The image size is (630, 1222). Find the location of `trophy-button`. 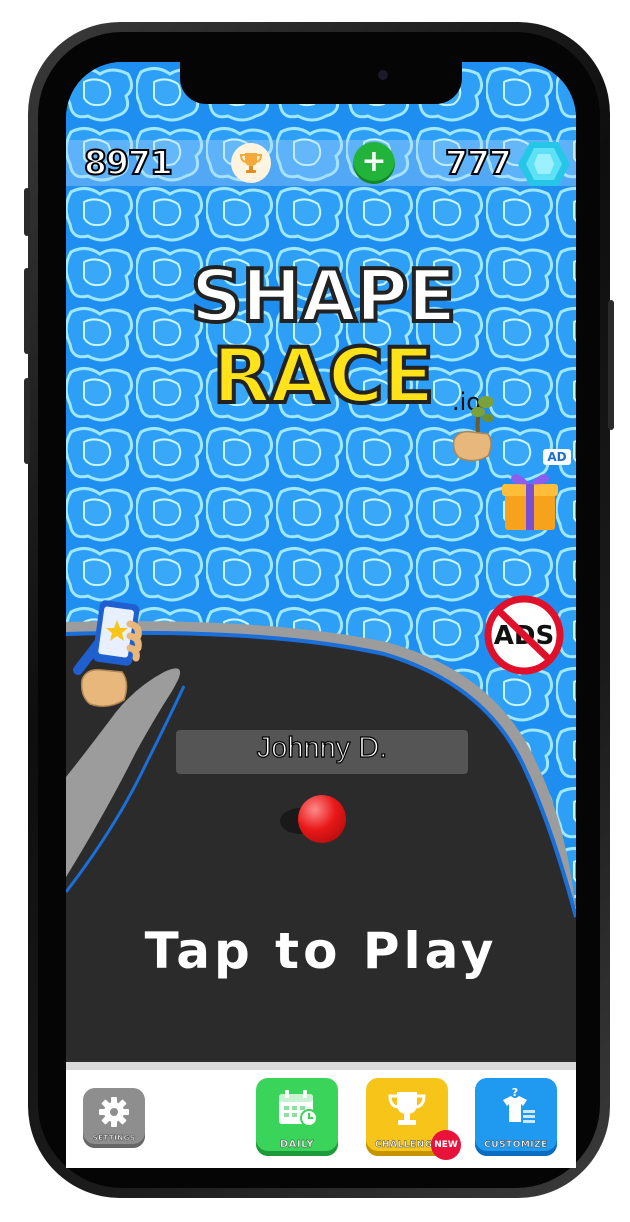

trophy-button is located at coordinates (251, 163).